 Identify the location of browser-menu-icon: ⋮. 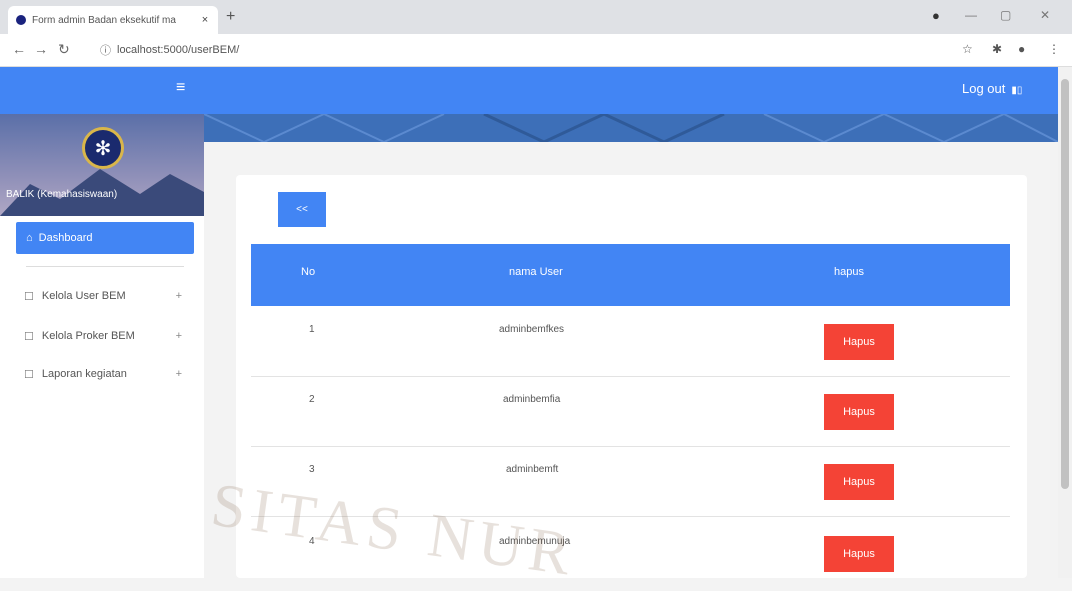
(1054, 49).